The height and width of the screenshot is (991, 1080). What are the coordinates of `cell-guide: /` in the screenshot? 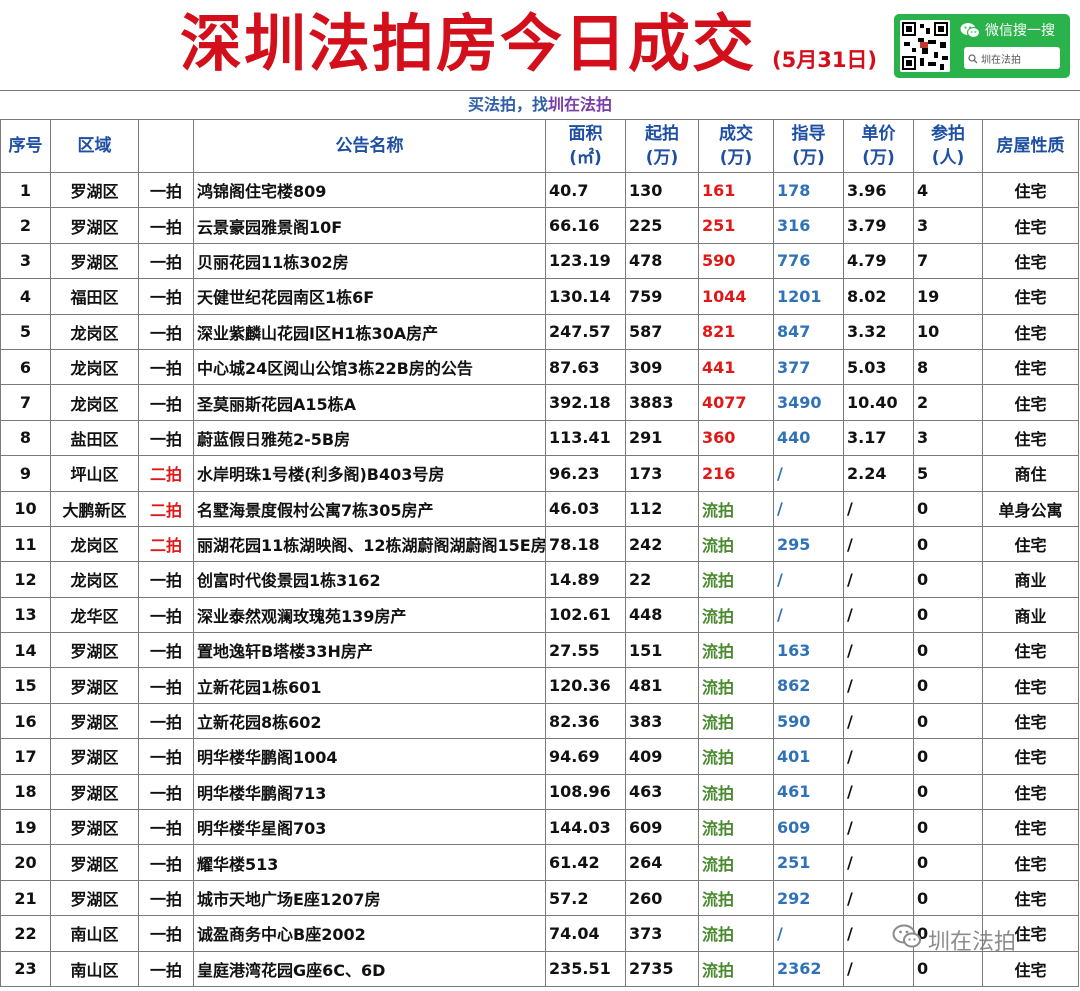 It's located at (808, 579).